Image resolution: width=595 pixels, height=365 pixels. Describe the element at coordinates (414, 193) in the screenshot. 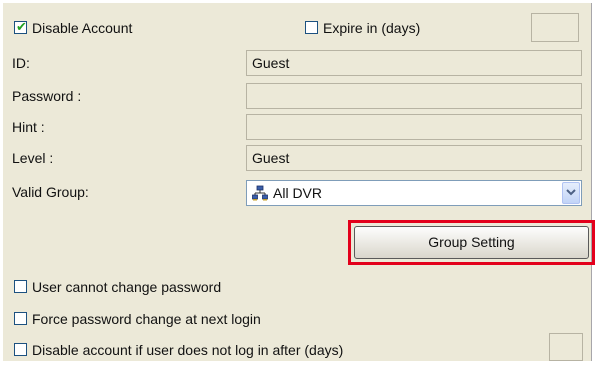

I see `valid-group-select: All DVR` at that location.